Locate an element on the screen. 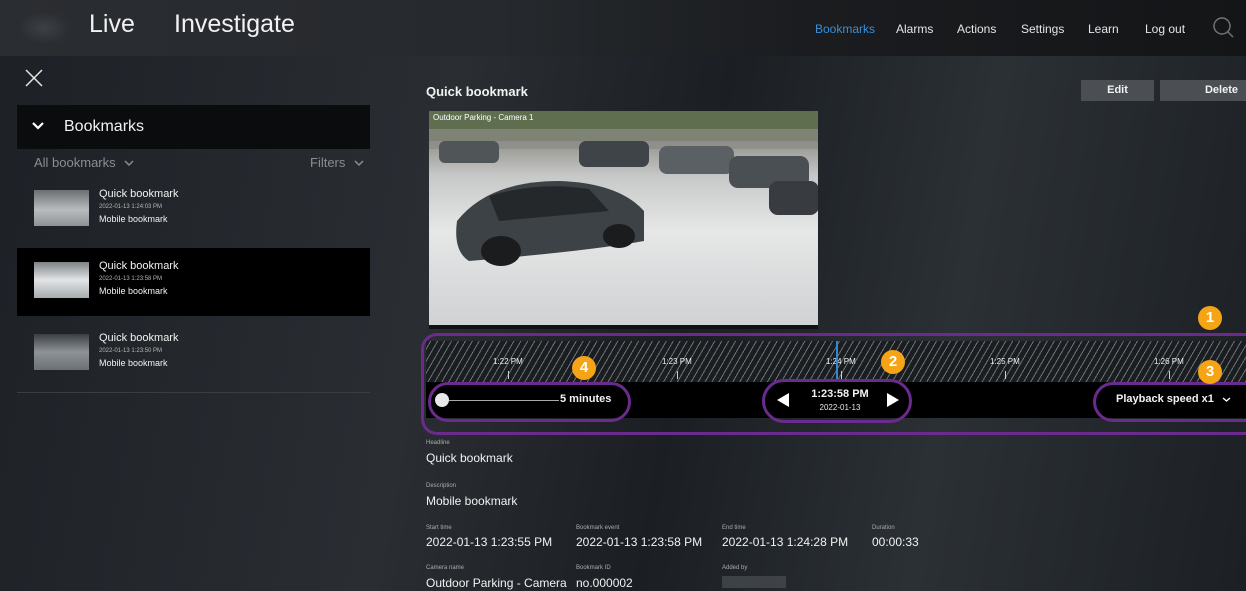 This screenshot has width=1246, height=591. camera-frame is located at coordinates (623, 188).